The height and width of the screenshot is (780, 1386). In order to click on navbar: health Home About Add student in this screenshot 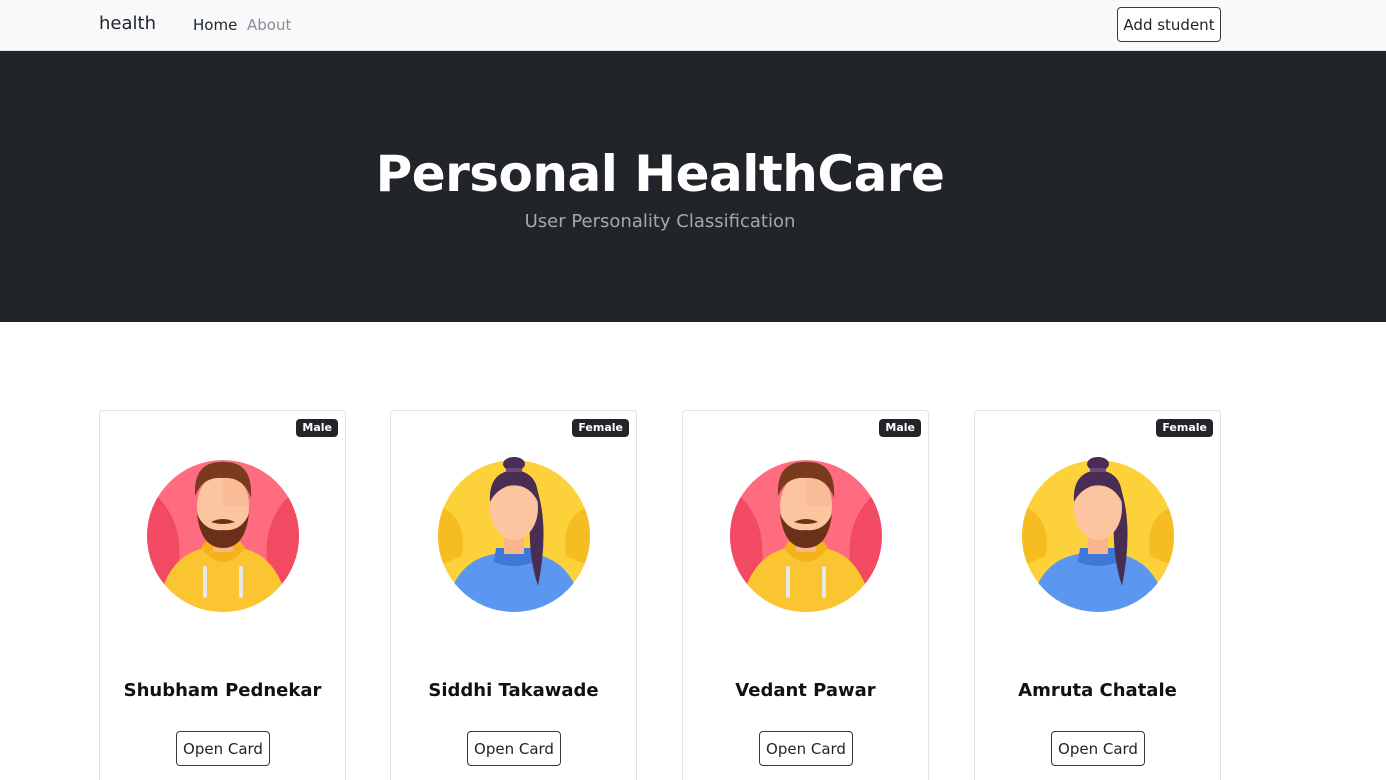, I will do `click(693, 25)`.